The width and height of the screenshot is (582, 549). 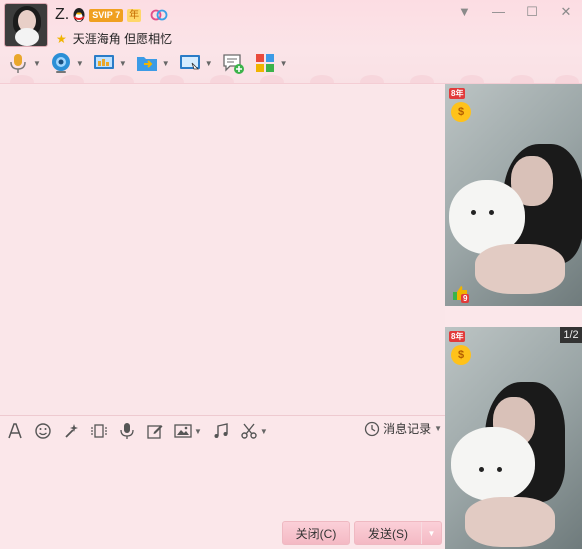 I want to click on clock-icon, so click(x=372, y=428).